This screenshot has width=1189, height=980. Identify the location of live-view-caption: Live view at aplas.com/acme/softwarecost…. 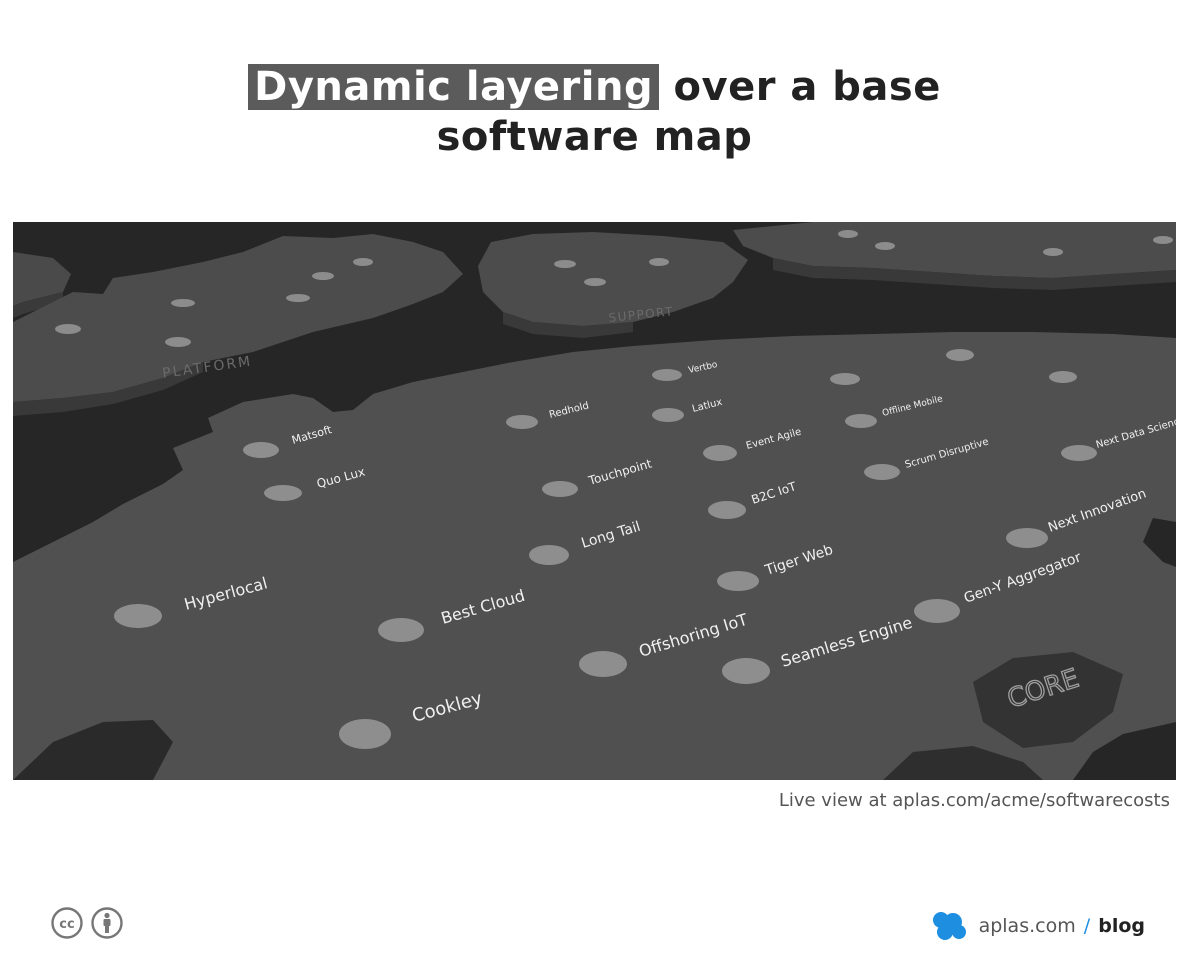
(974, 800).